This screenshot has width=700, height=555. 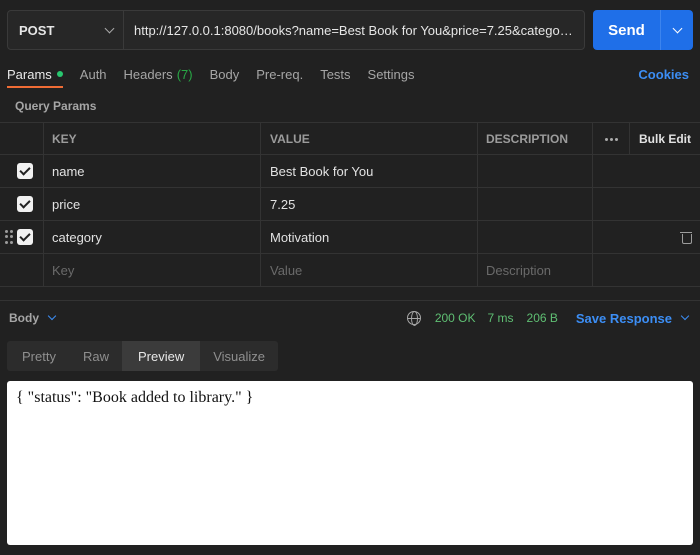 I want to click on column-header-value: VALUE, so click(x=369, y=139).